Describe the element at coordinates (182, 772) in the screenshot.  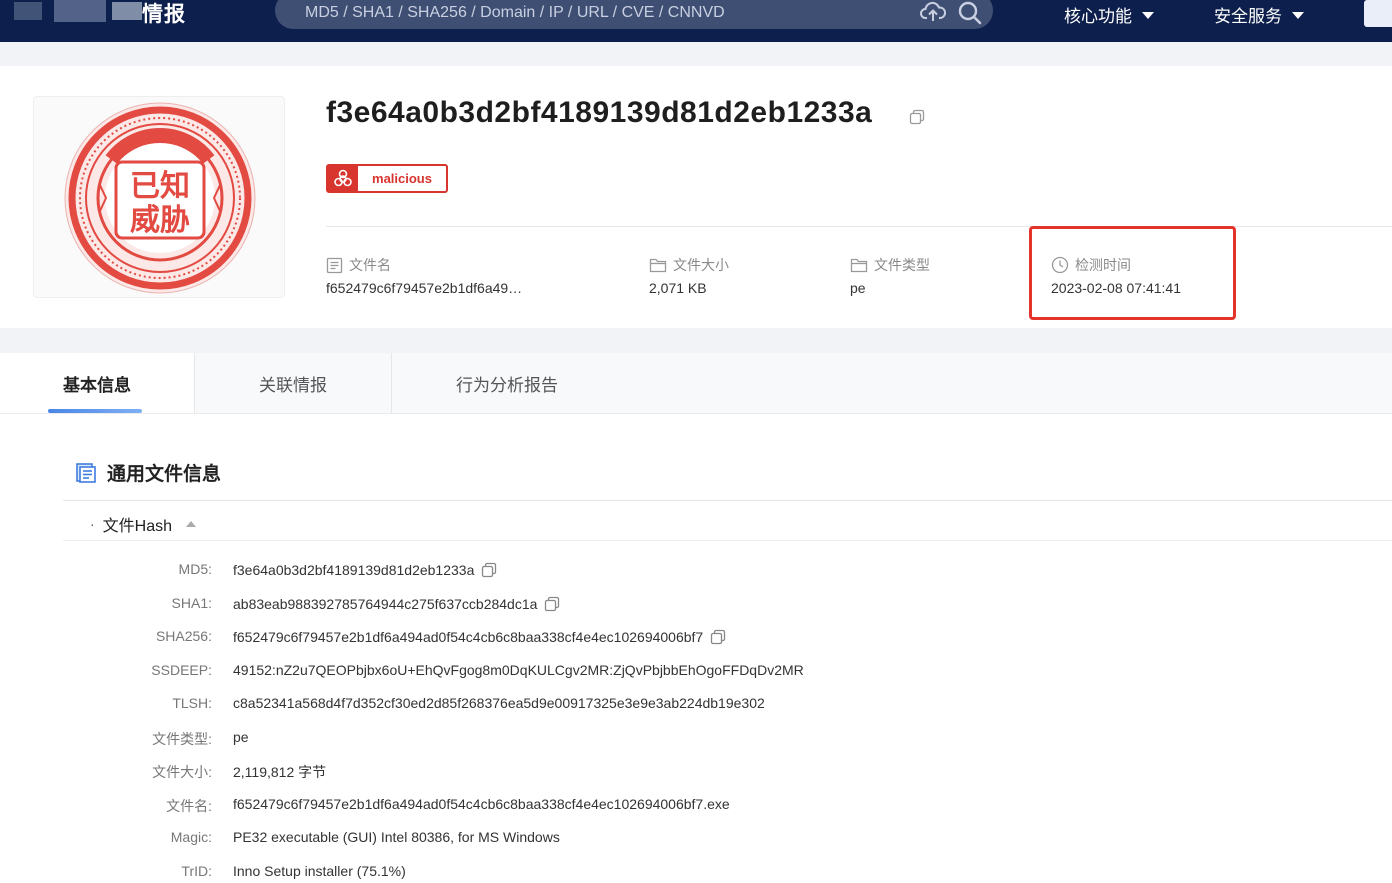
I see `info-row-key: 文件大小:` at that location.